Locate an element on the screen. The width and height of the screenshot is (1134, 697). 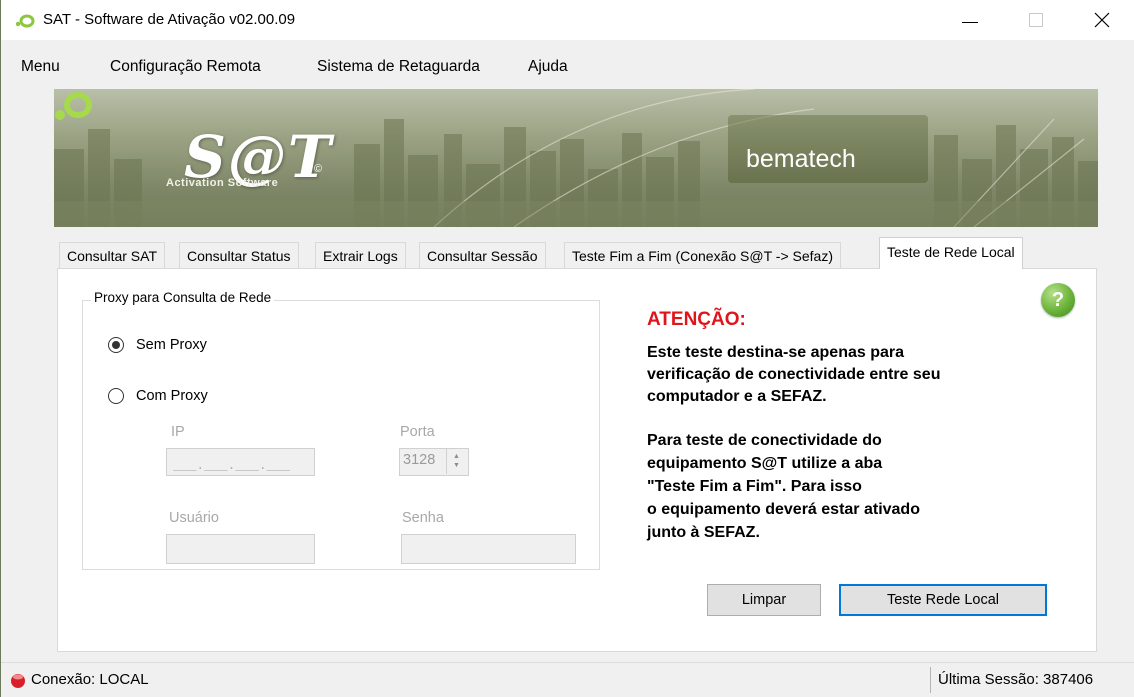
senha-input is located at coordinates (488, 549).